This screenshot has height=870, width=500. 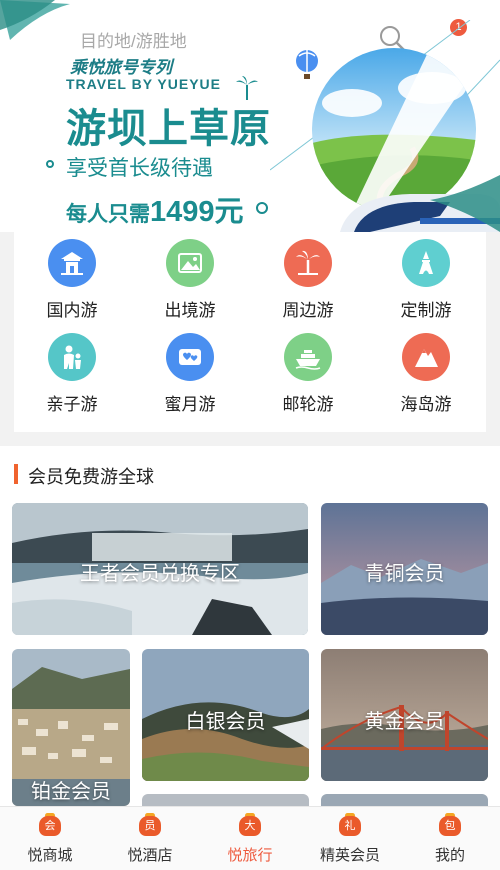 I want to click on category-label: 国内游, so click(x=72, y=310).